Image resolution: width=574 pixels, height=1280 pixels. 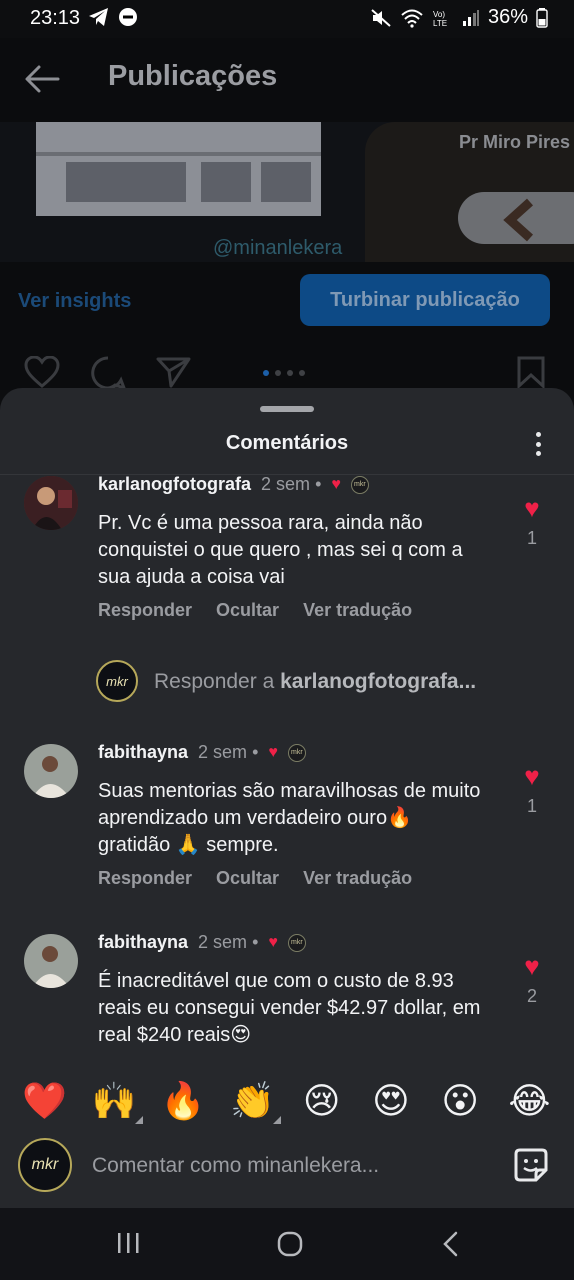 What do you see at coordinates (507, 17) in the screenshot?
I see `battery-percent: 36%` at bounding box center [507, 17].